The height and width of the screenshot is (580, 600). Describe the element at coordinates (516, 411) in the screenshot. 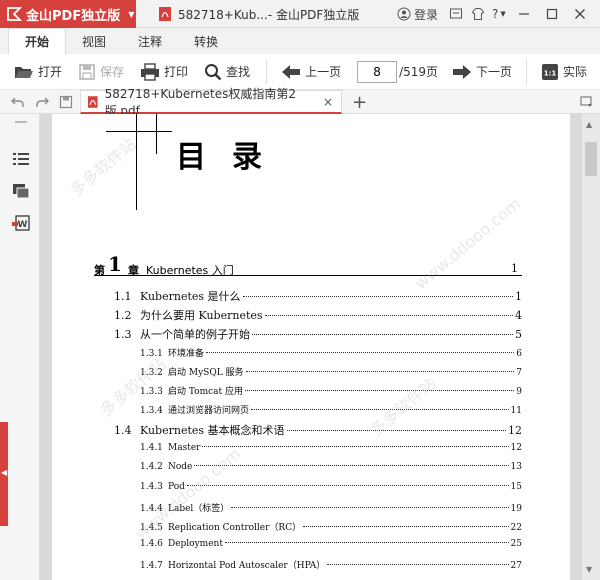

I see `toc-entry-page: 11` at that location.